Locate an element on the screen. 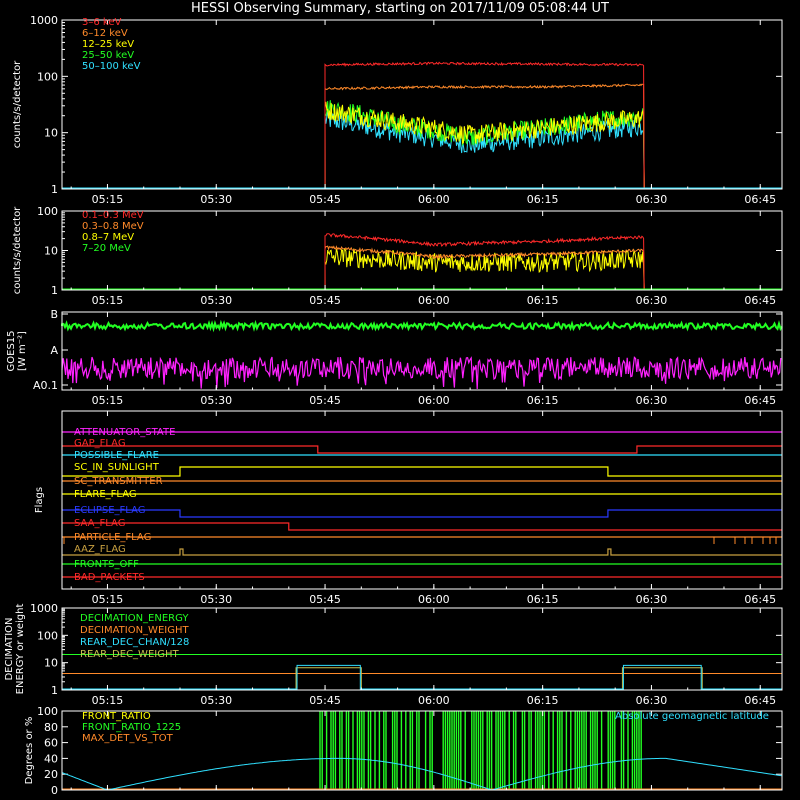 The width and height of the screenshot is (800, 800). legend-entry: 7–20 MeV is located at coordinates (106, 248).